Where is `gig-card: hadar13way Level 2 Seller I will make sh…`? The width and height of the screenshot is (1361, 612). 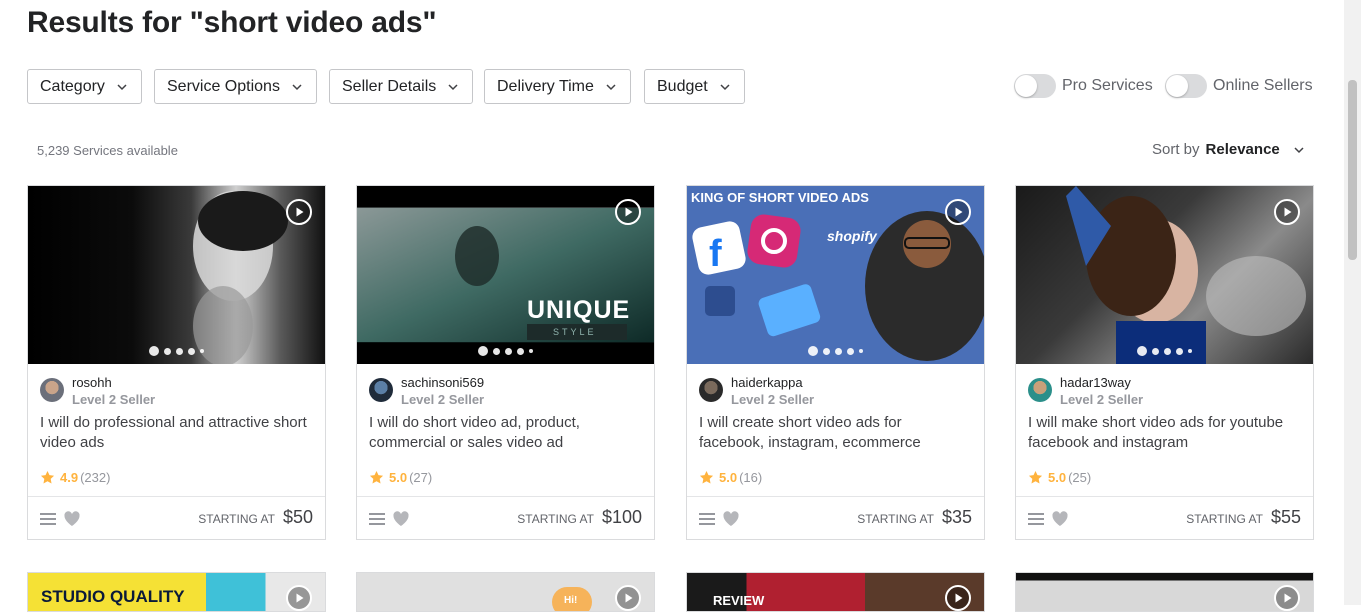
gig-card: hadar13way Level 2 Seller I will make sh… is located at coordinates (1164, 362).